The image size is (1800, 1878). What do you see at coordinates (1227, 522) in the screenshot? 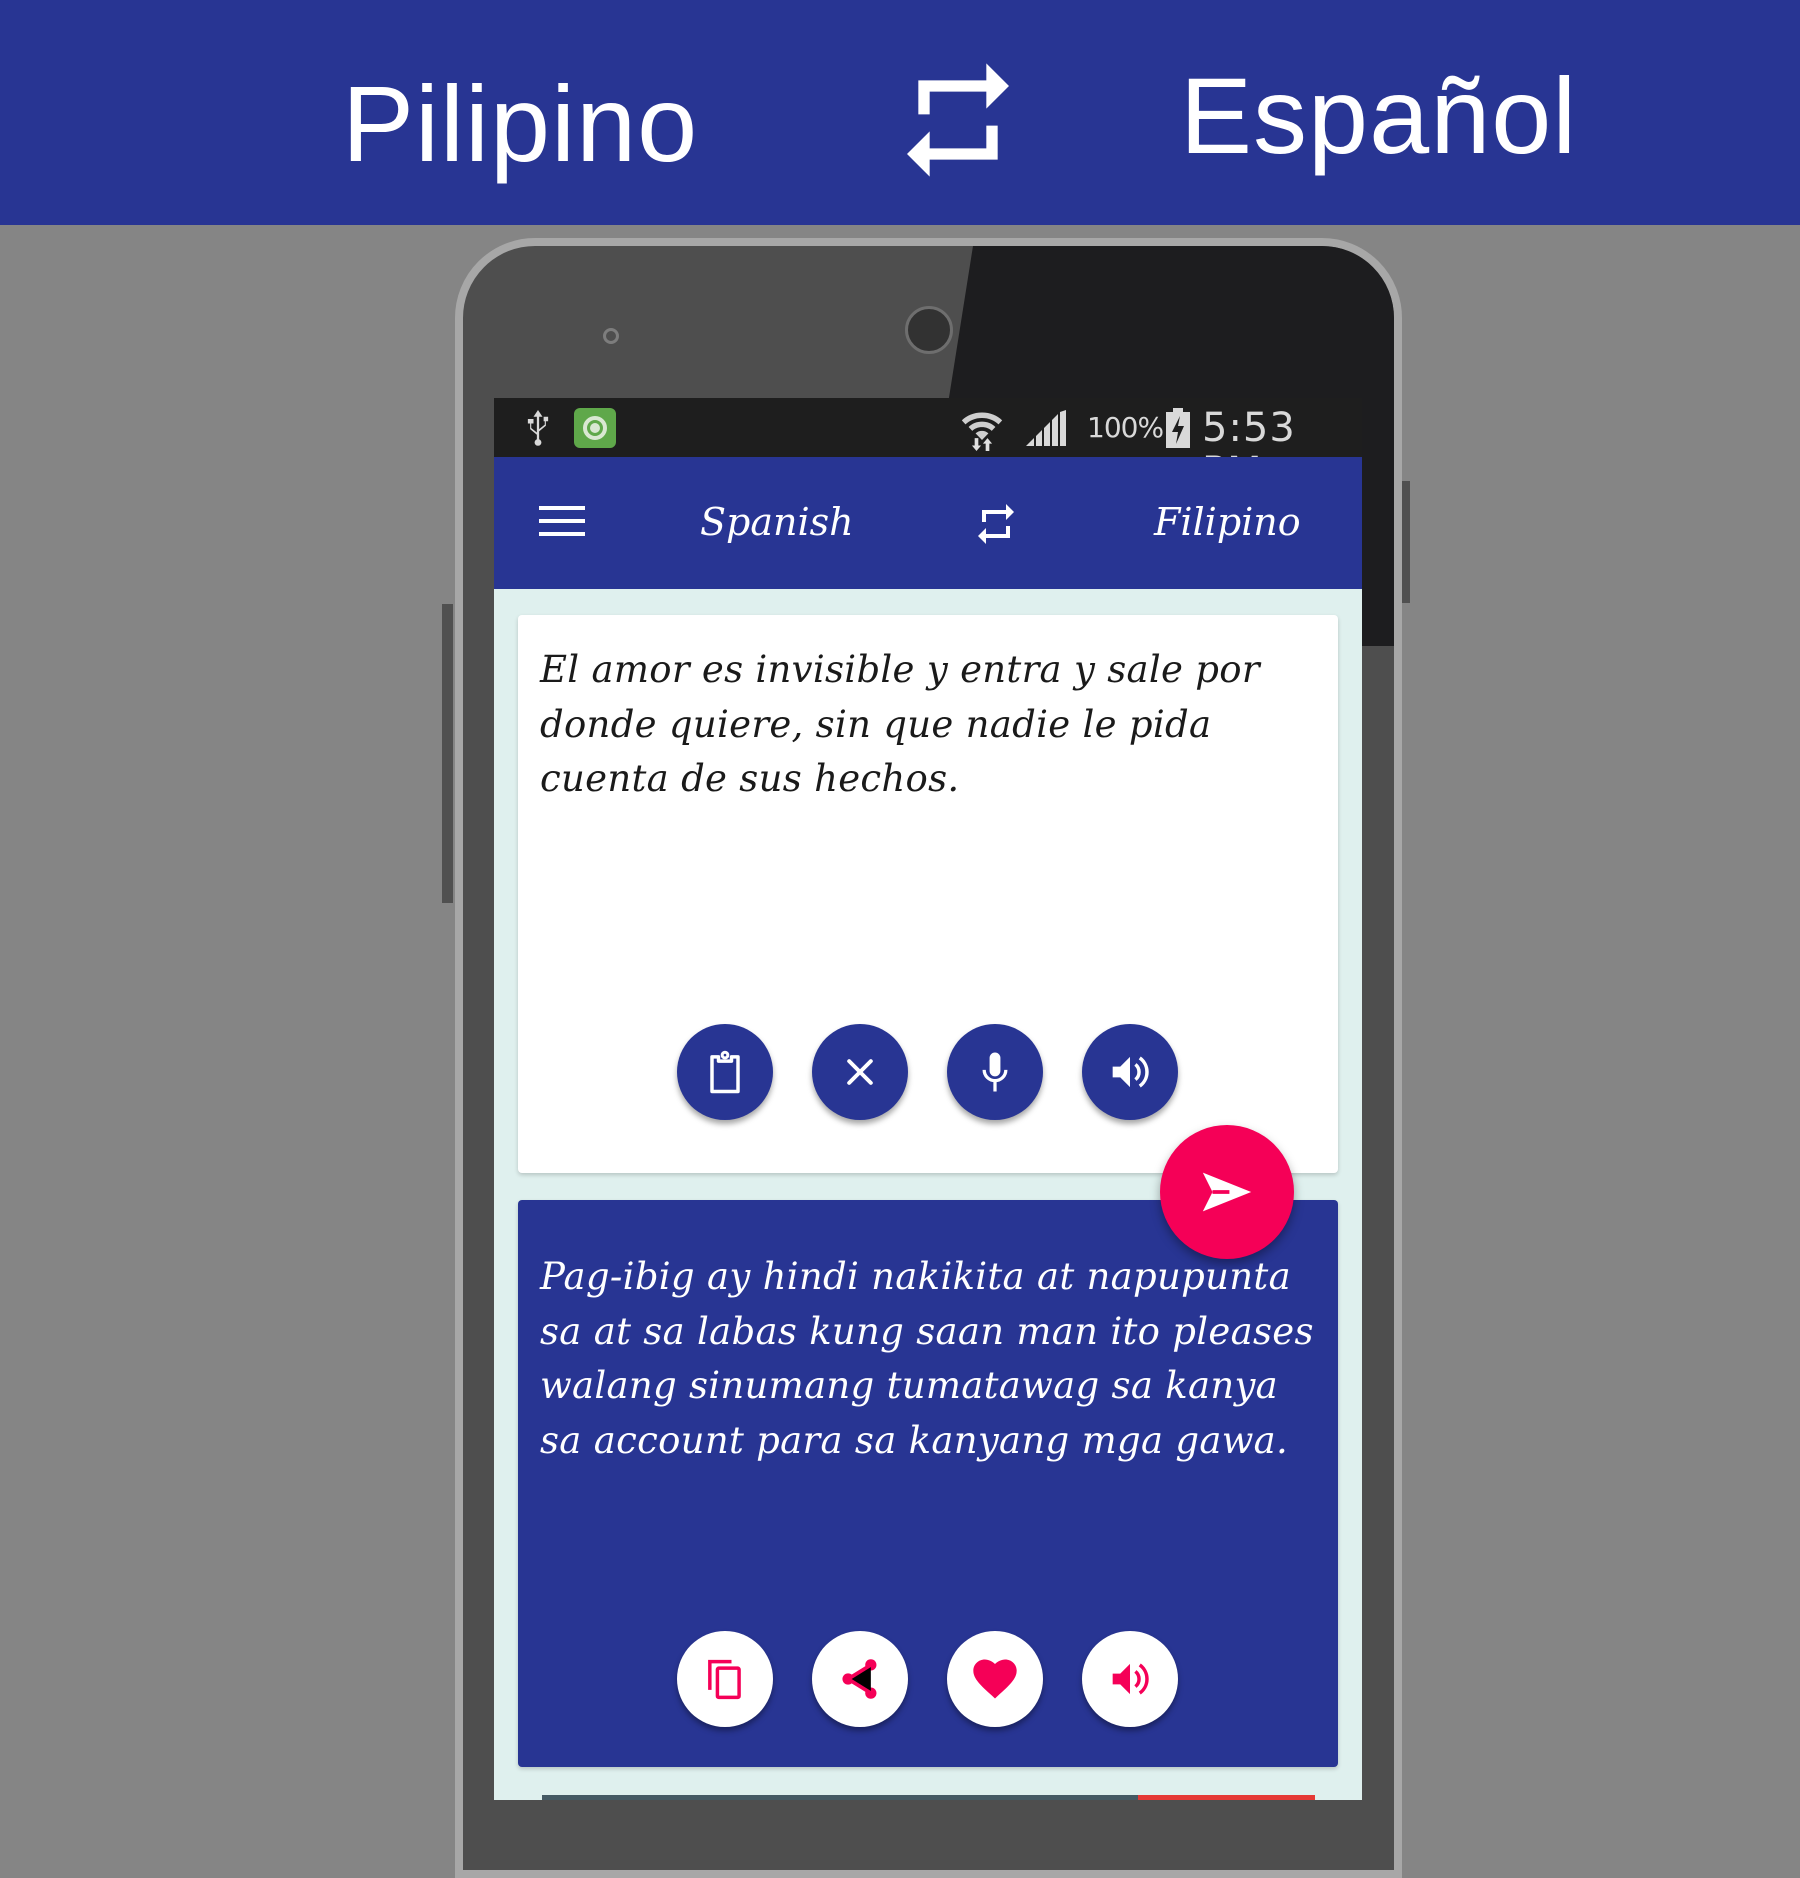
I see `target-language-selector: Filipino` at bounding box center [1227, 522].